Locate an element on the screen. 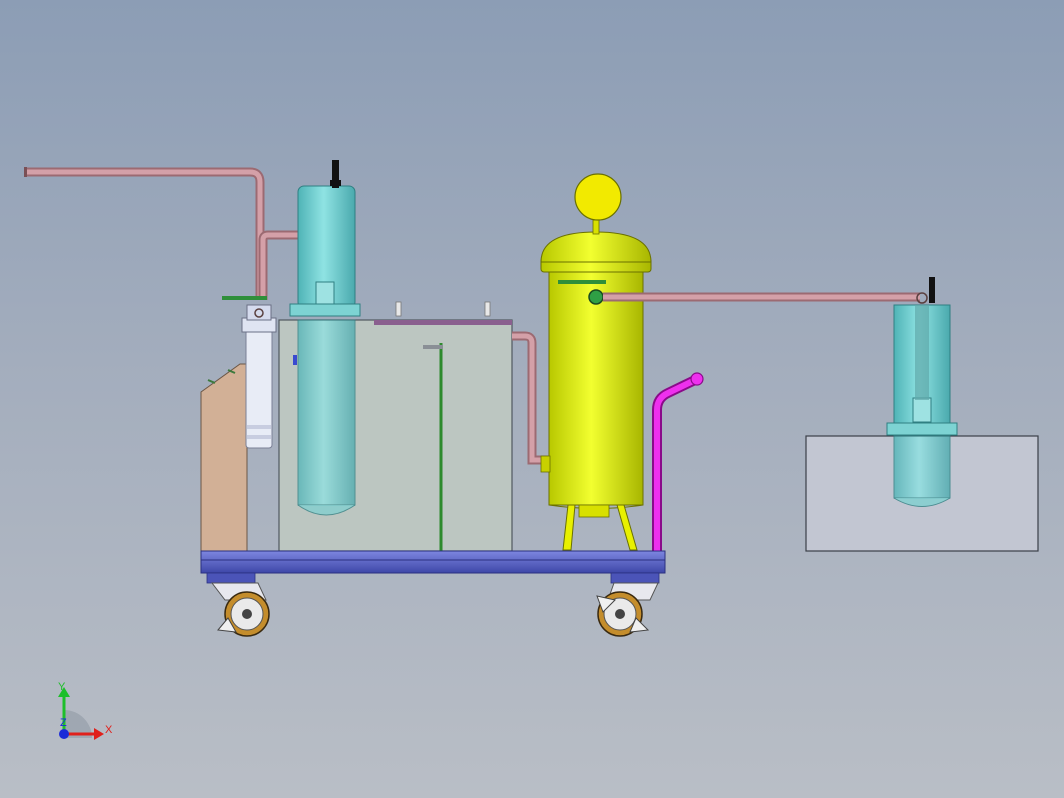  y-axis-label: Y is located at coordinates (62, 687).